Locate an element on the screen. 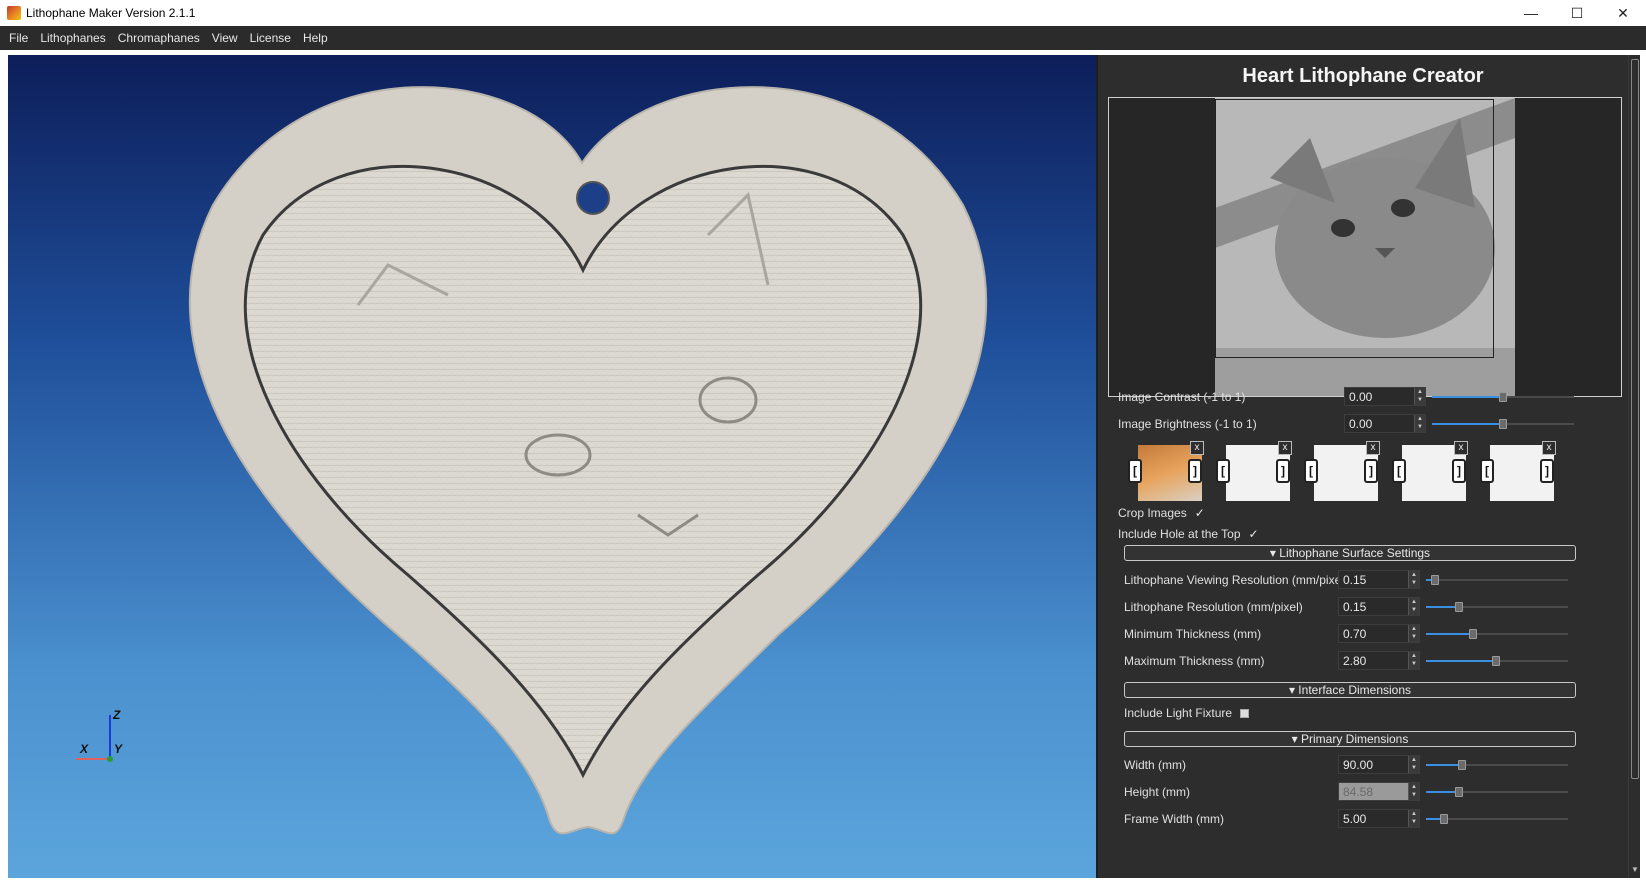  scroll-down-icon: ▼ is located at coordinates (1635, 870).